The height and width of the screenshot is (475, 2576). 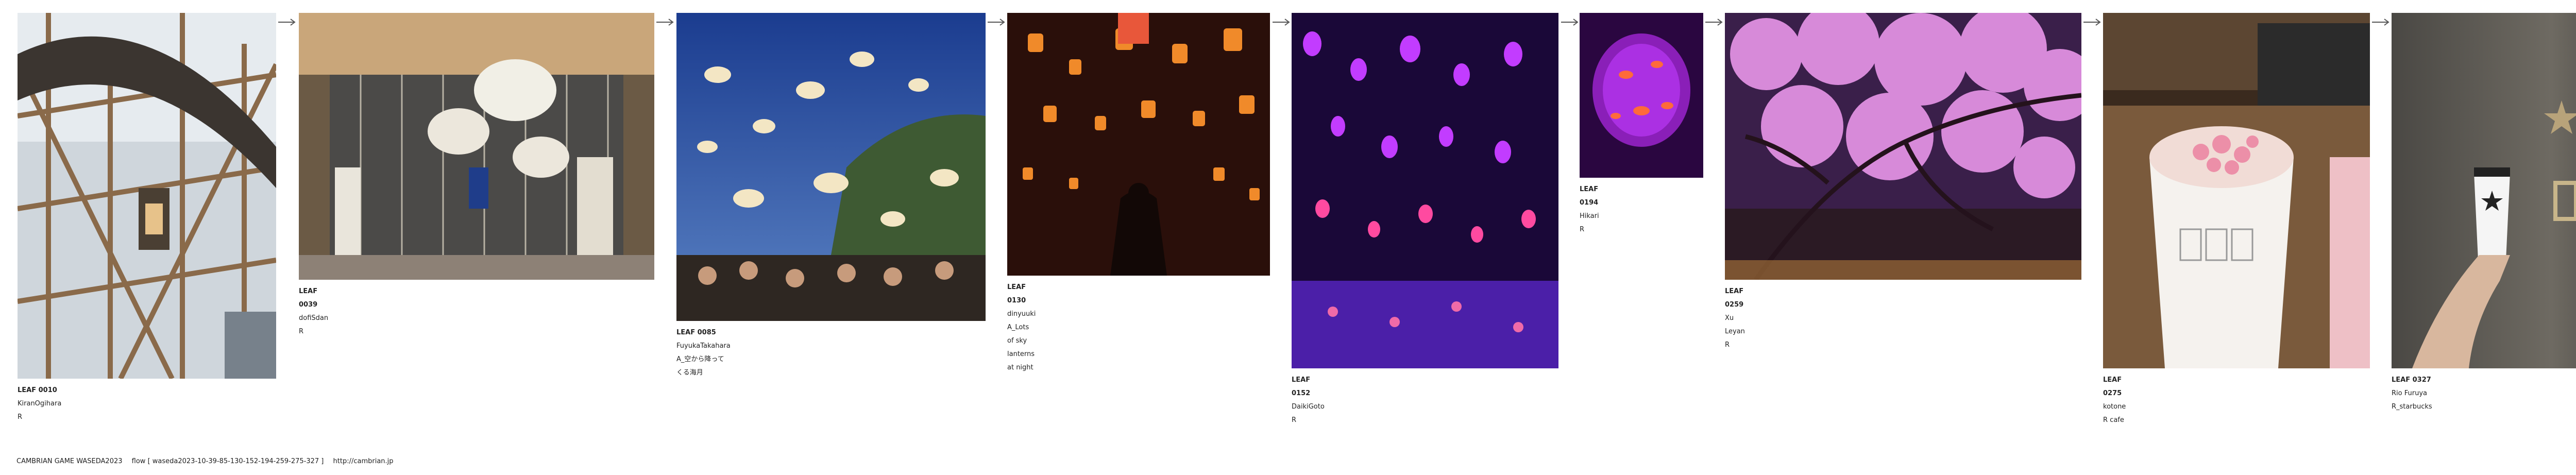 What do you see at coordinates (37, 390) in the screenshot?
I see `leaf-id: LEAF 0010` at bounding box center [37, 390].